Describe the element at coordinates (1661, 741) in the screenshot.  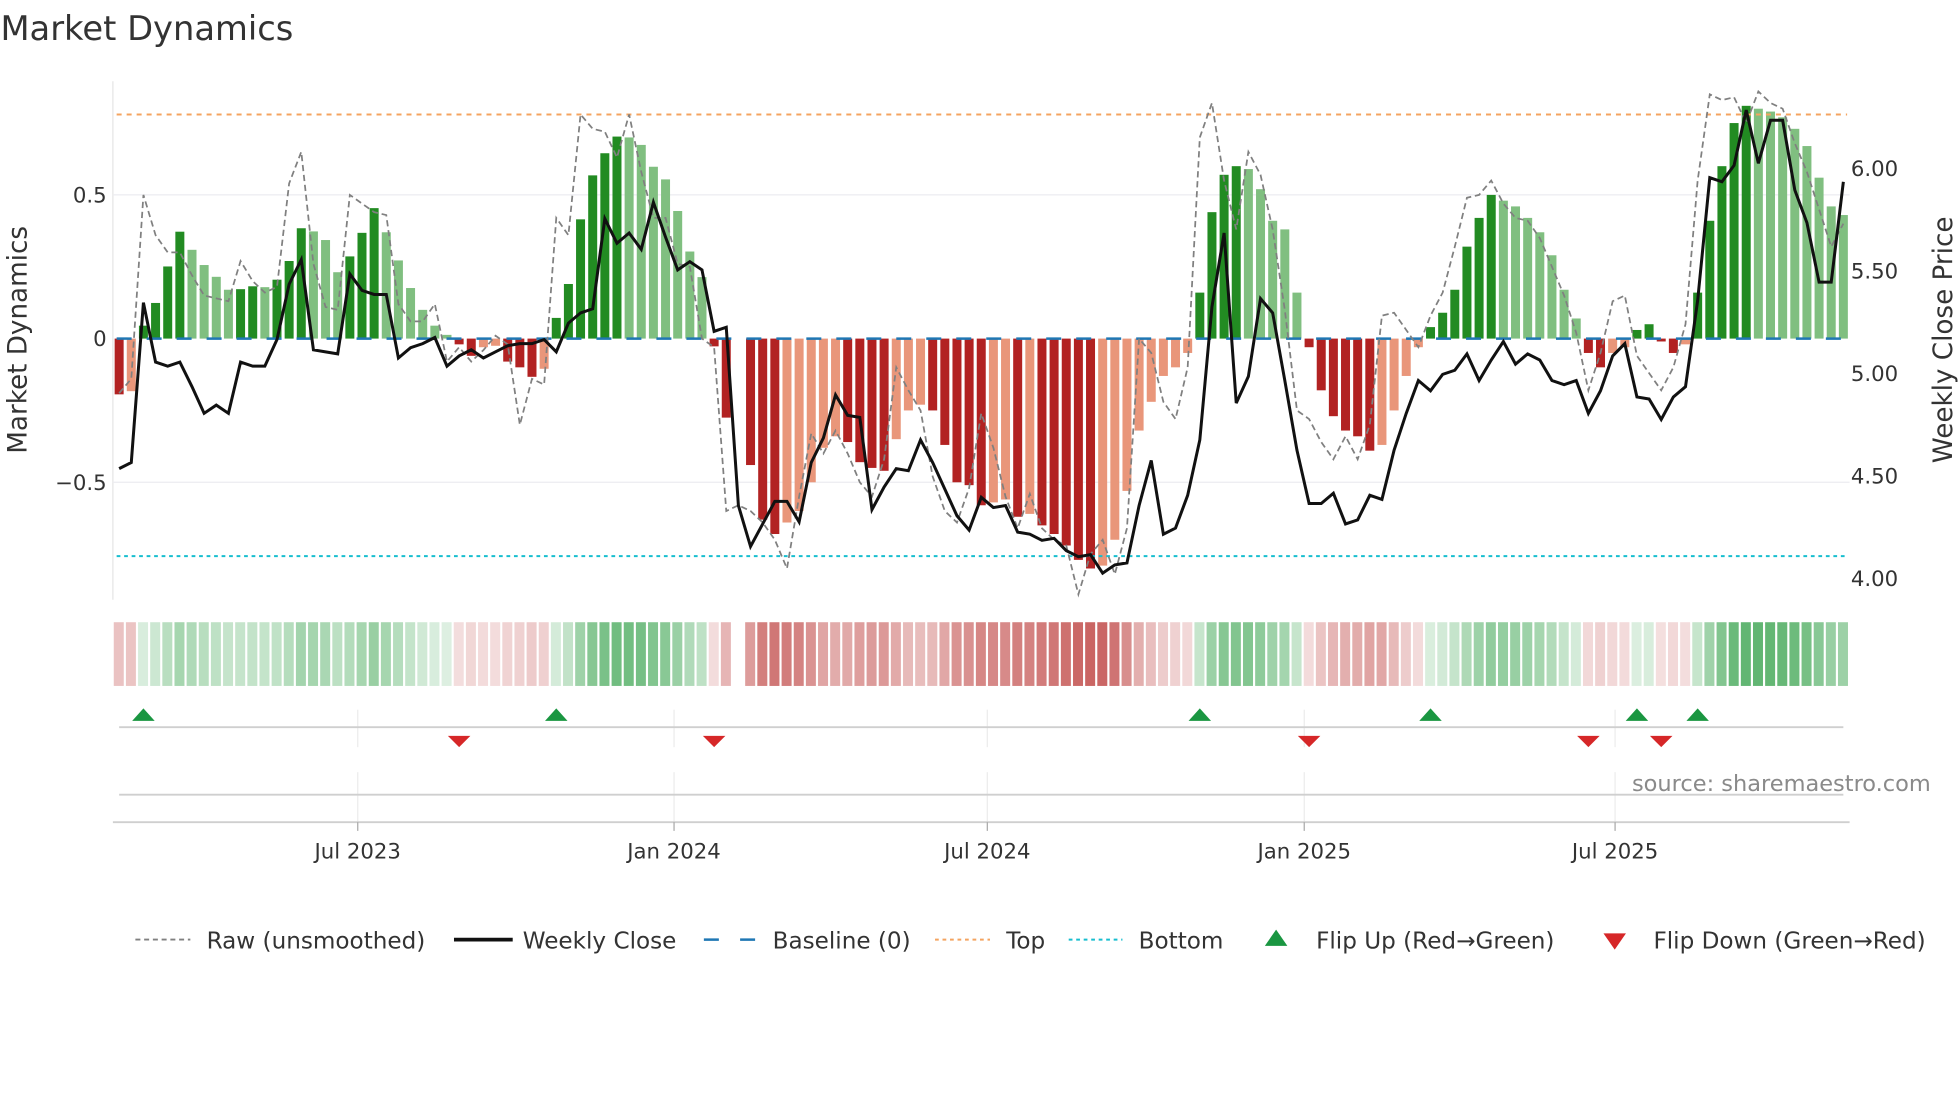
I see `flip-down-marker` at that location.